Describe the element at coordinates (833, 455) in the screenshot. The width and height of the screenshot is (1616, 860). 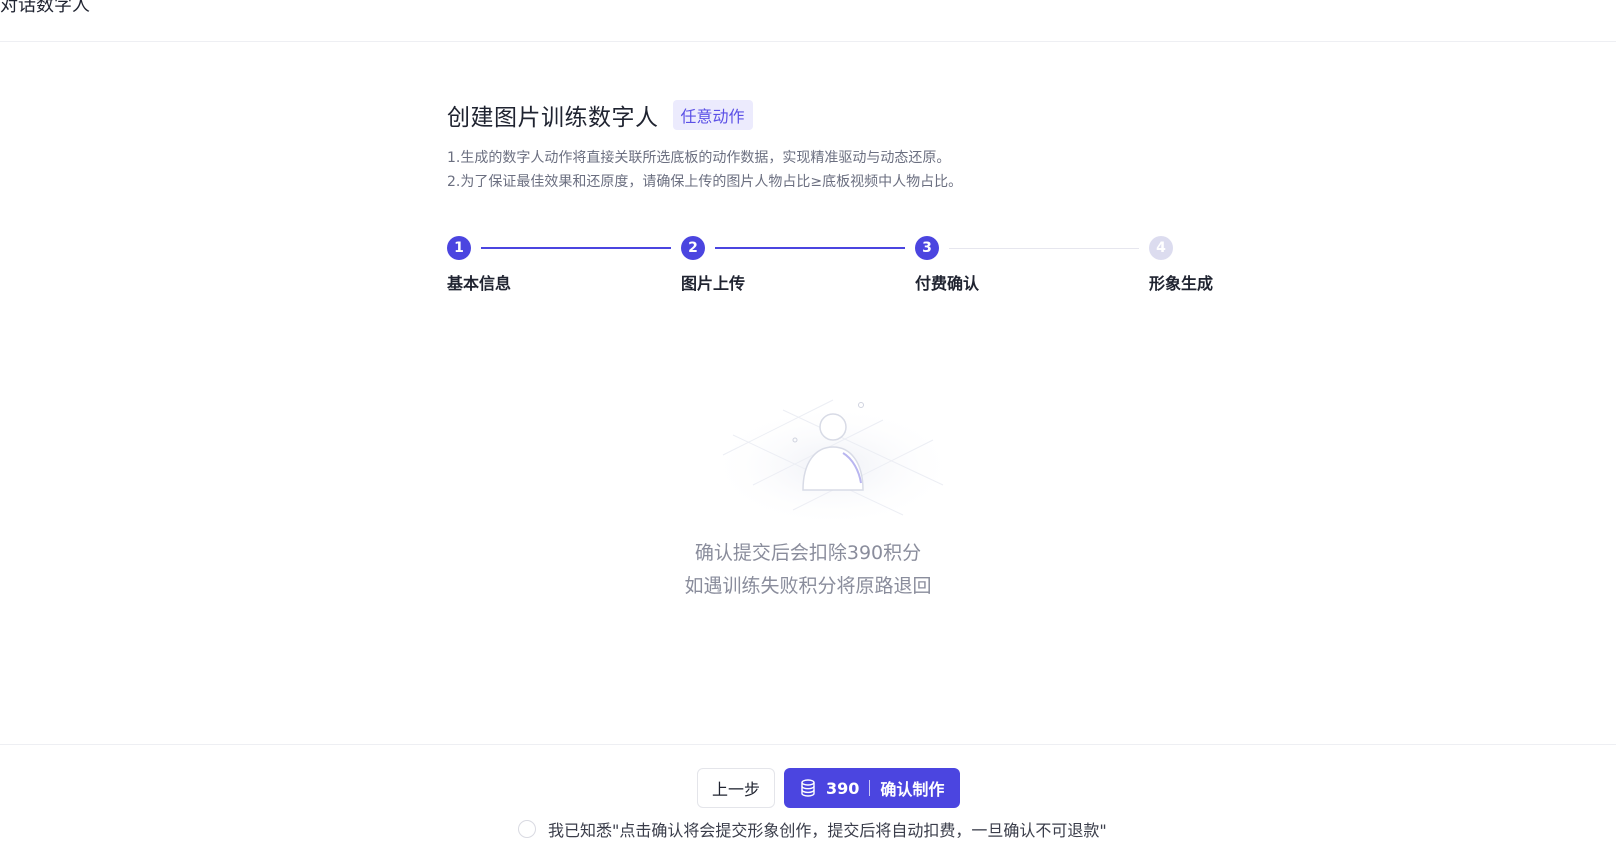
I see `person-placeholder-icon` at that location.